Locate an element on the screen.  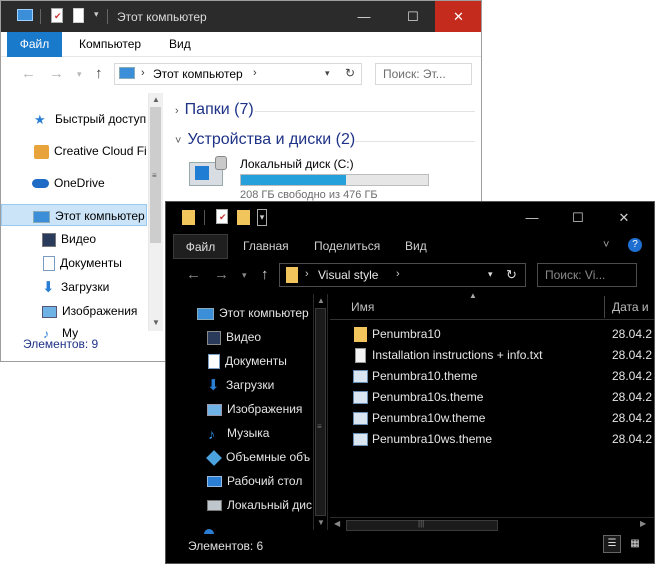
list-item: Penumbra10w.theme 28.04.2 is located at coordinates (492, 418).